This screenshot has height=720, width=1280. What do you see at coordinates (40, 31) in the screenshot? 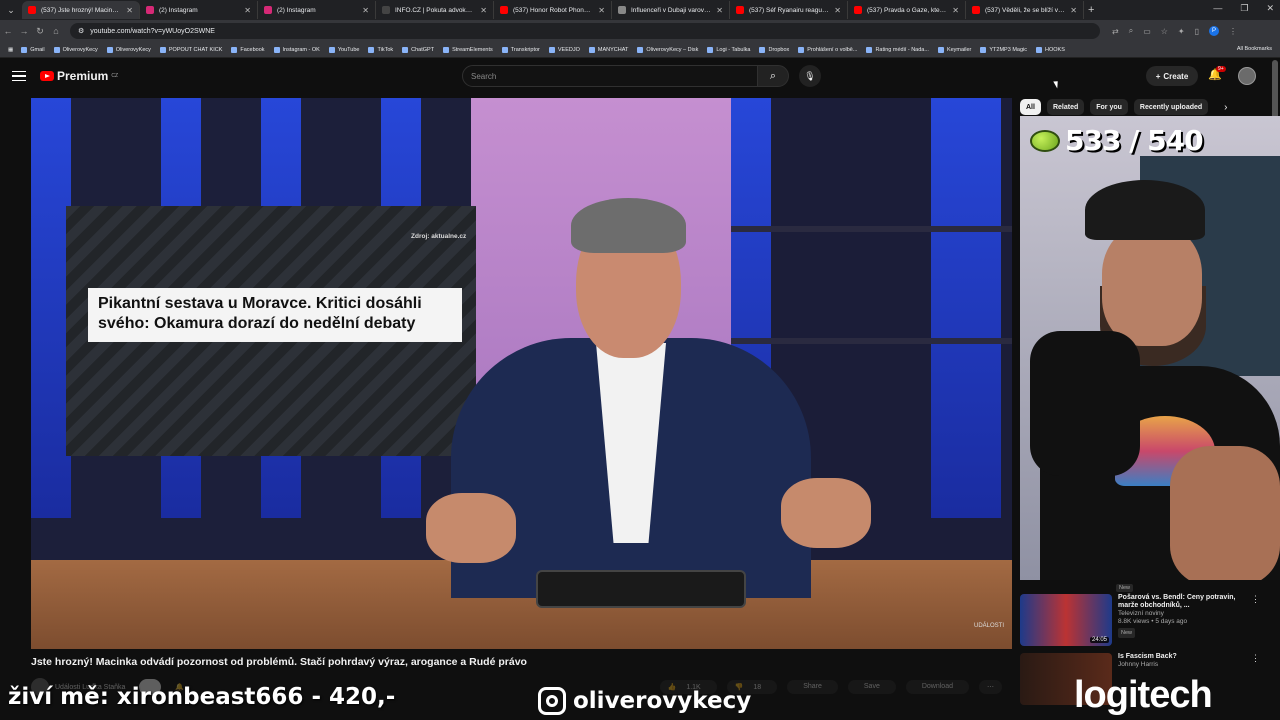
I see `reload-icon: ↻` at bounding box center [40, 31].